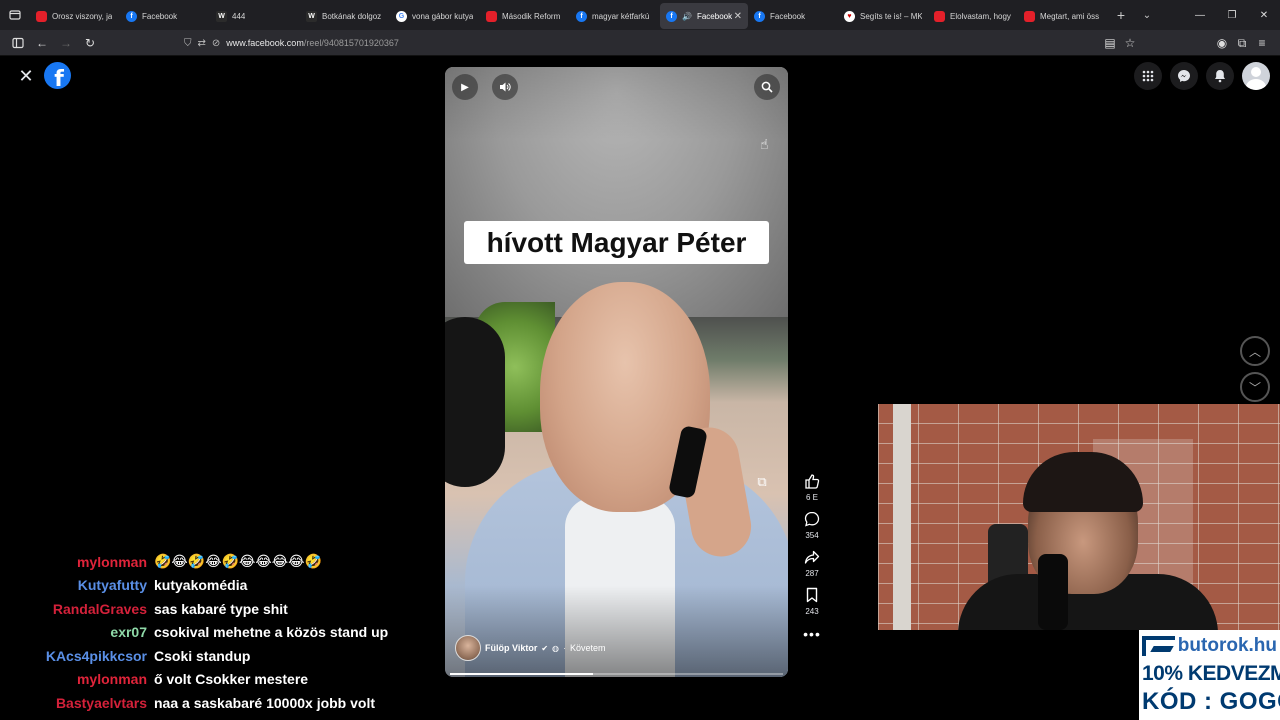  I want to click on like-thumb-icon, so click(812, 481).